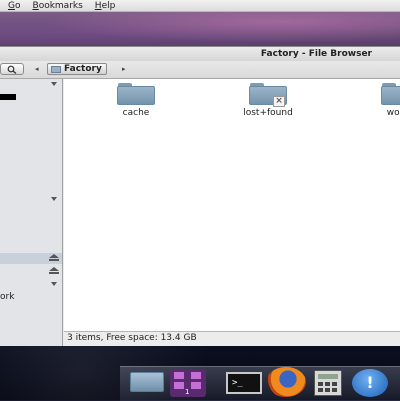  I want to click on menu-go: Go, so click(14, 6).